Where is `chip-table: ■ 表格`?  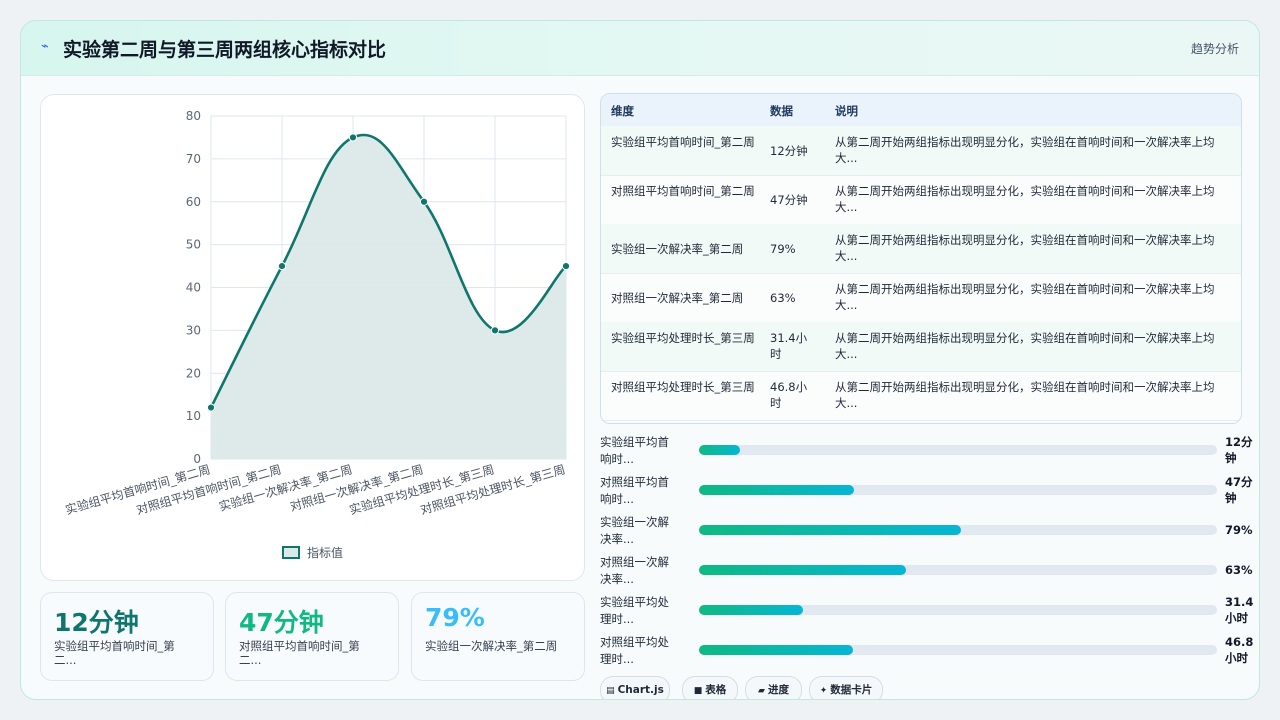 chip-table: ■ 表格 is located at coordinates (710, 687).